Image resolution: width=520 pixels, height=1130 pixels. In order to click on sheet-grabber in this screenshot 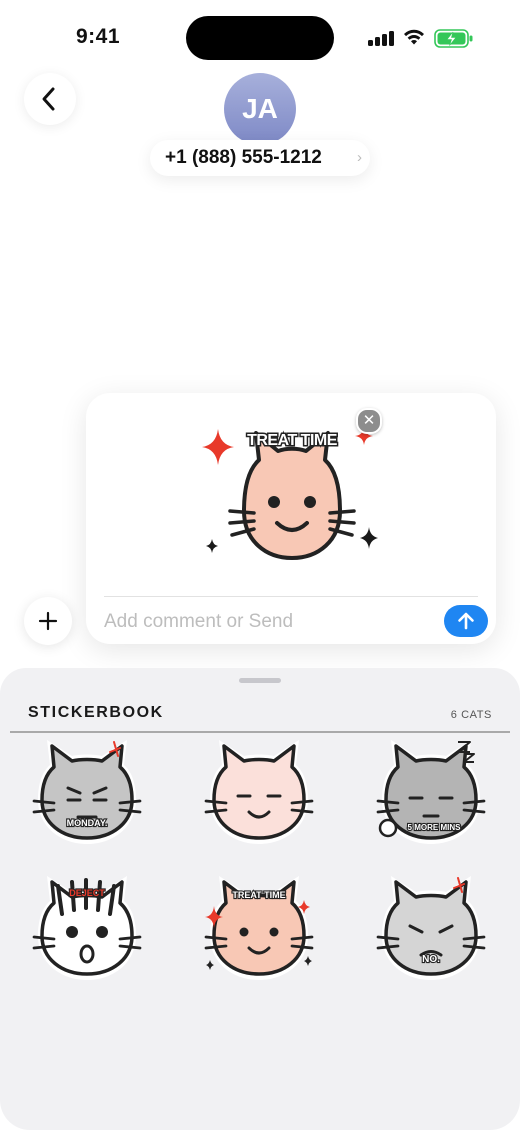, I will do `click(260, 680)`.